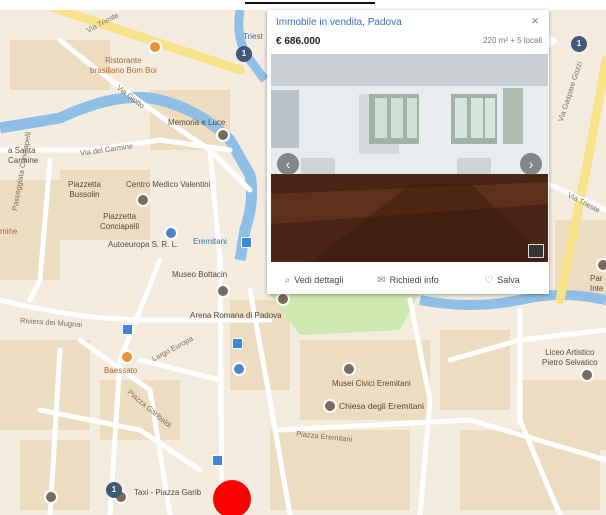 This screenshot has height=515, width=606. What do you see at coordinates (579, 44) in the screenshot?
I see `cluster-badge-right: 1` at bounding box center [579, 44].